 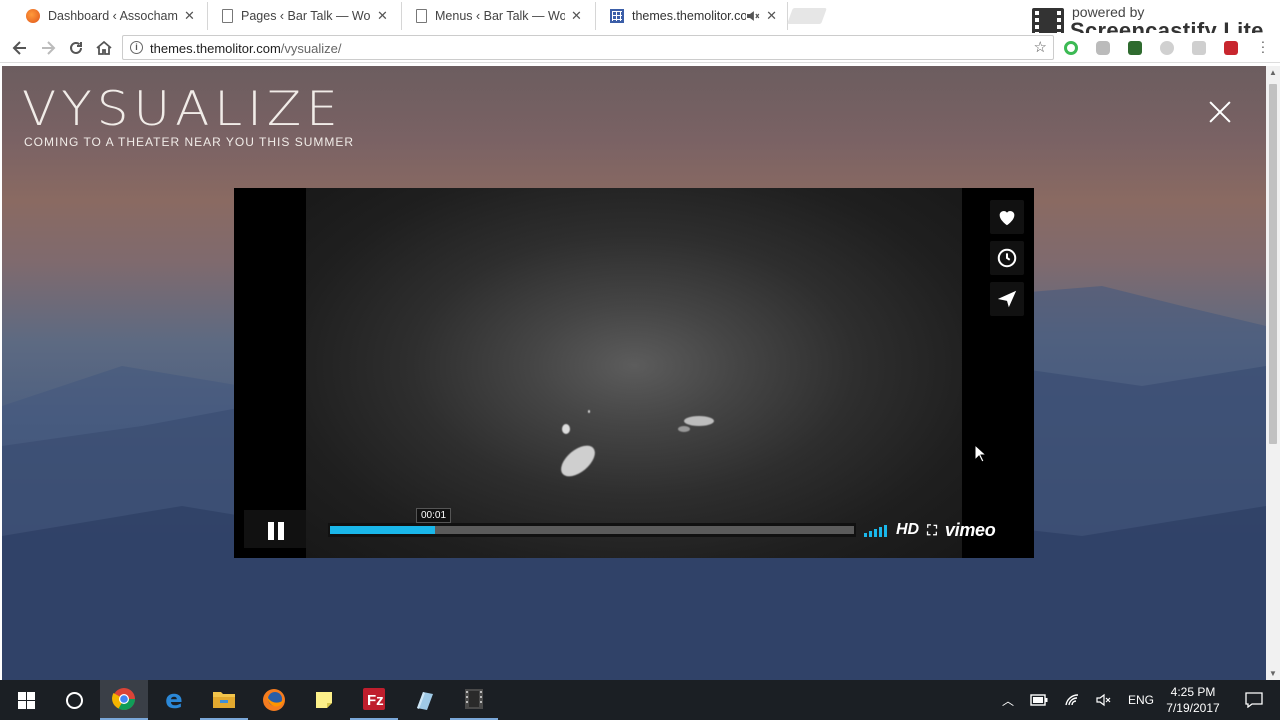 I want to click on tab-title: Pages ‹ Bar Talk — WordPr, so click(x=306, y=16).